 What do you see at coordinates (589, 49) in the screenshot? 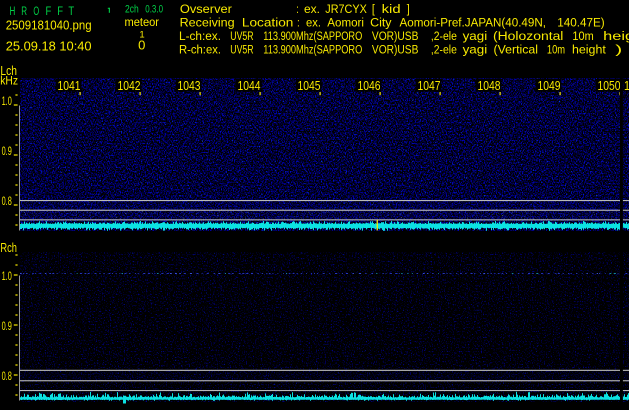
I see `svg-text: height` at bounding box center [589, 49].